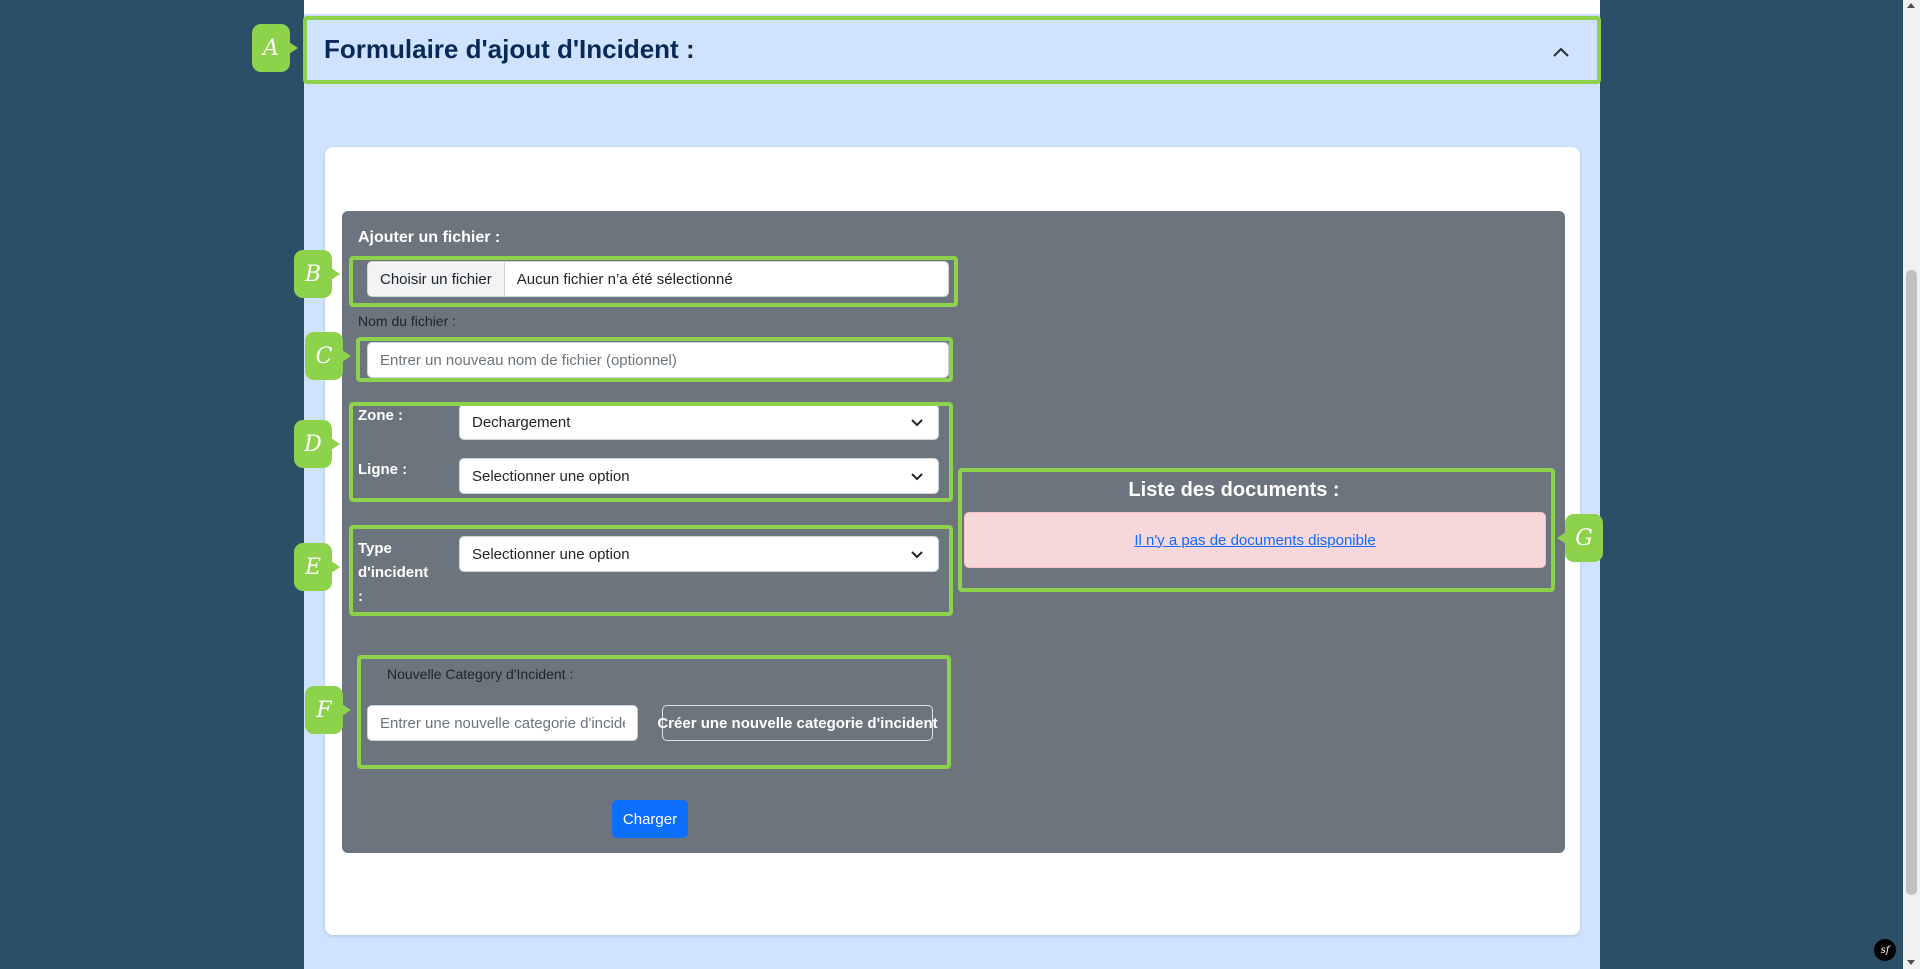  I want to click on accordion-title: Formulaire d'ajout d'Incident :, so click(509, 49).